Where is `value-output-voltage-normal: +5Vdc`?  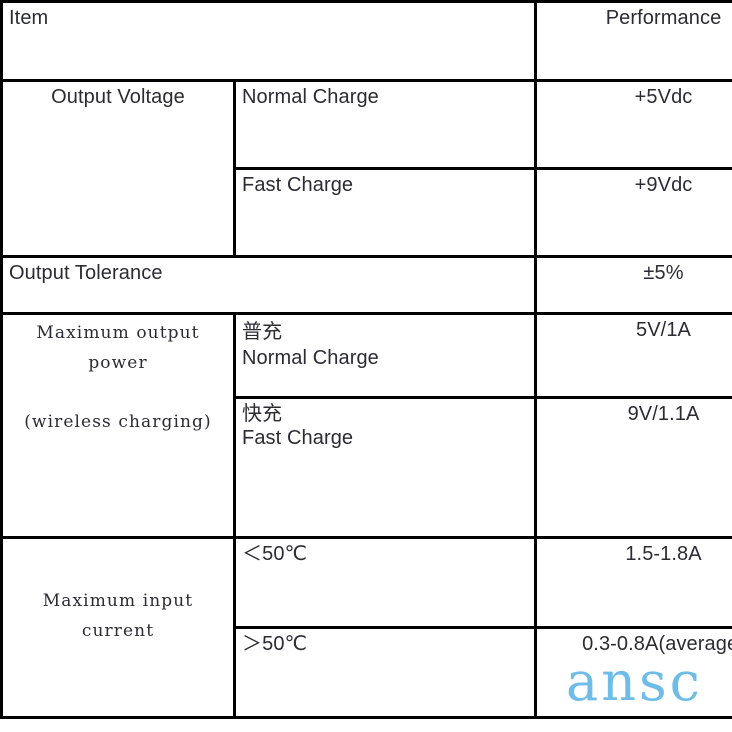
value-output-voltage-normal: +5Vdc is located at coordinates (663, 97).